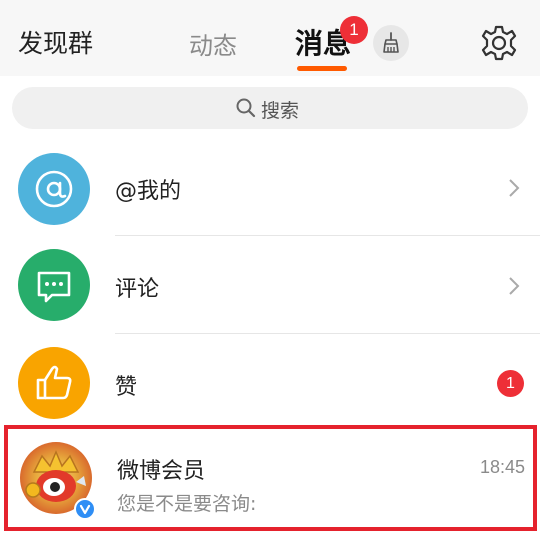  I want to click on messages-unread-badge: 1, so click(354, 30).